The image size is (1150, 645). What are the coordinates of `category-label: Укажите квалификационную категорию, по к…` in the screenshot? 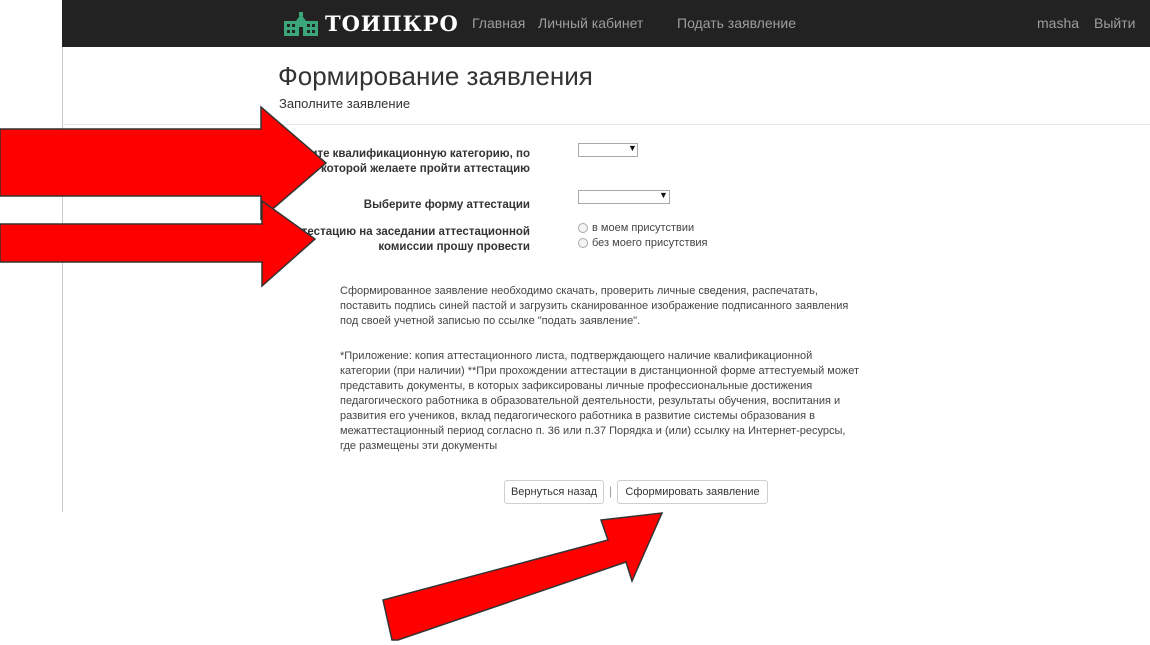 It's located at (406, 162).